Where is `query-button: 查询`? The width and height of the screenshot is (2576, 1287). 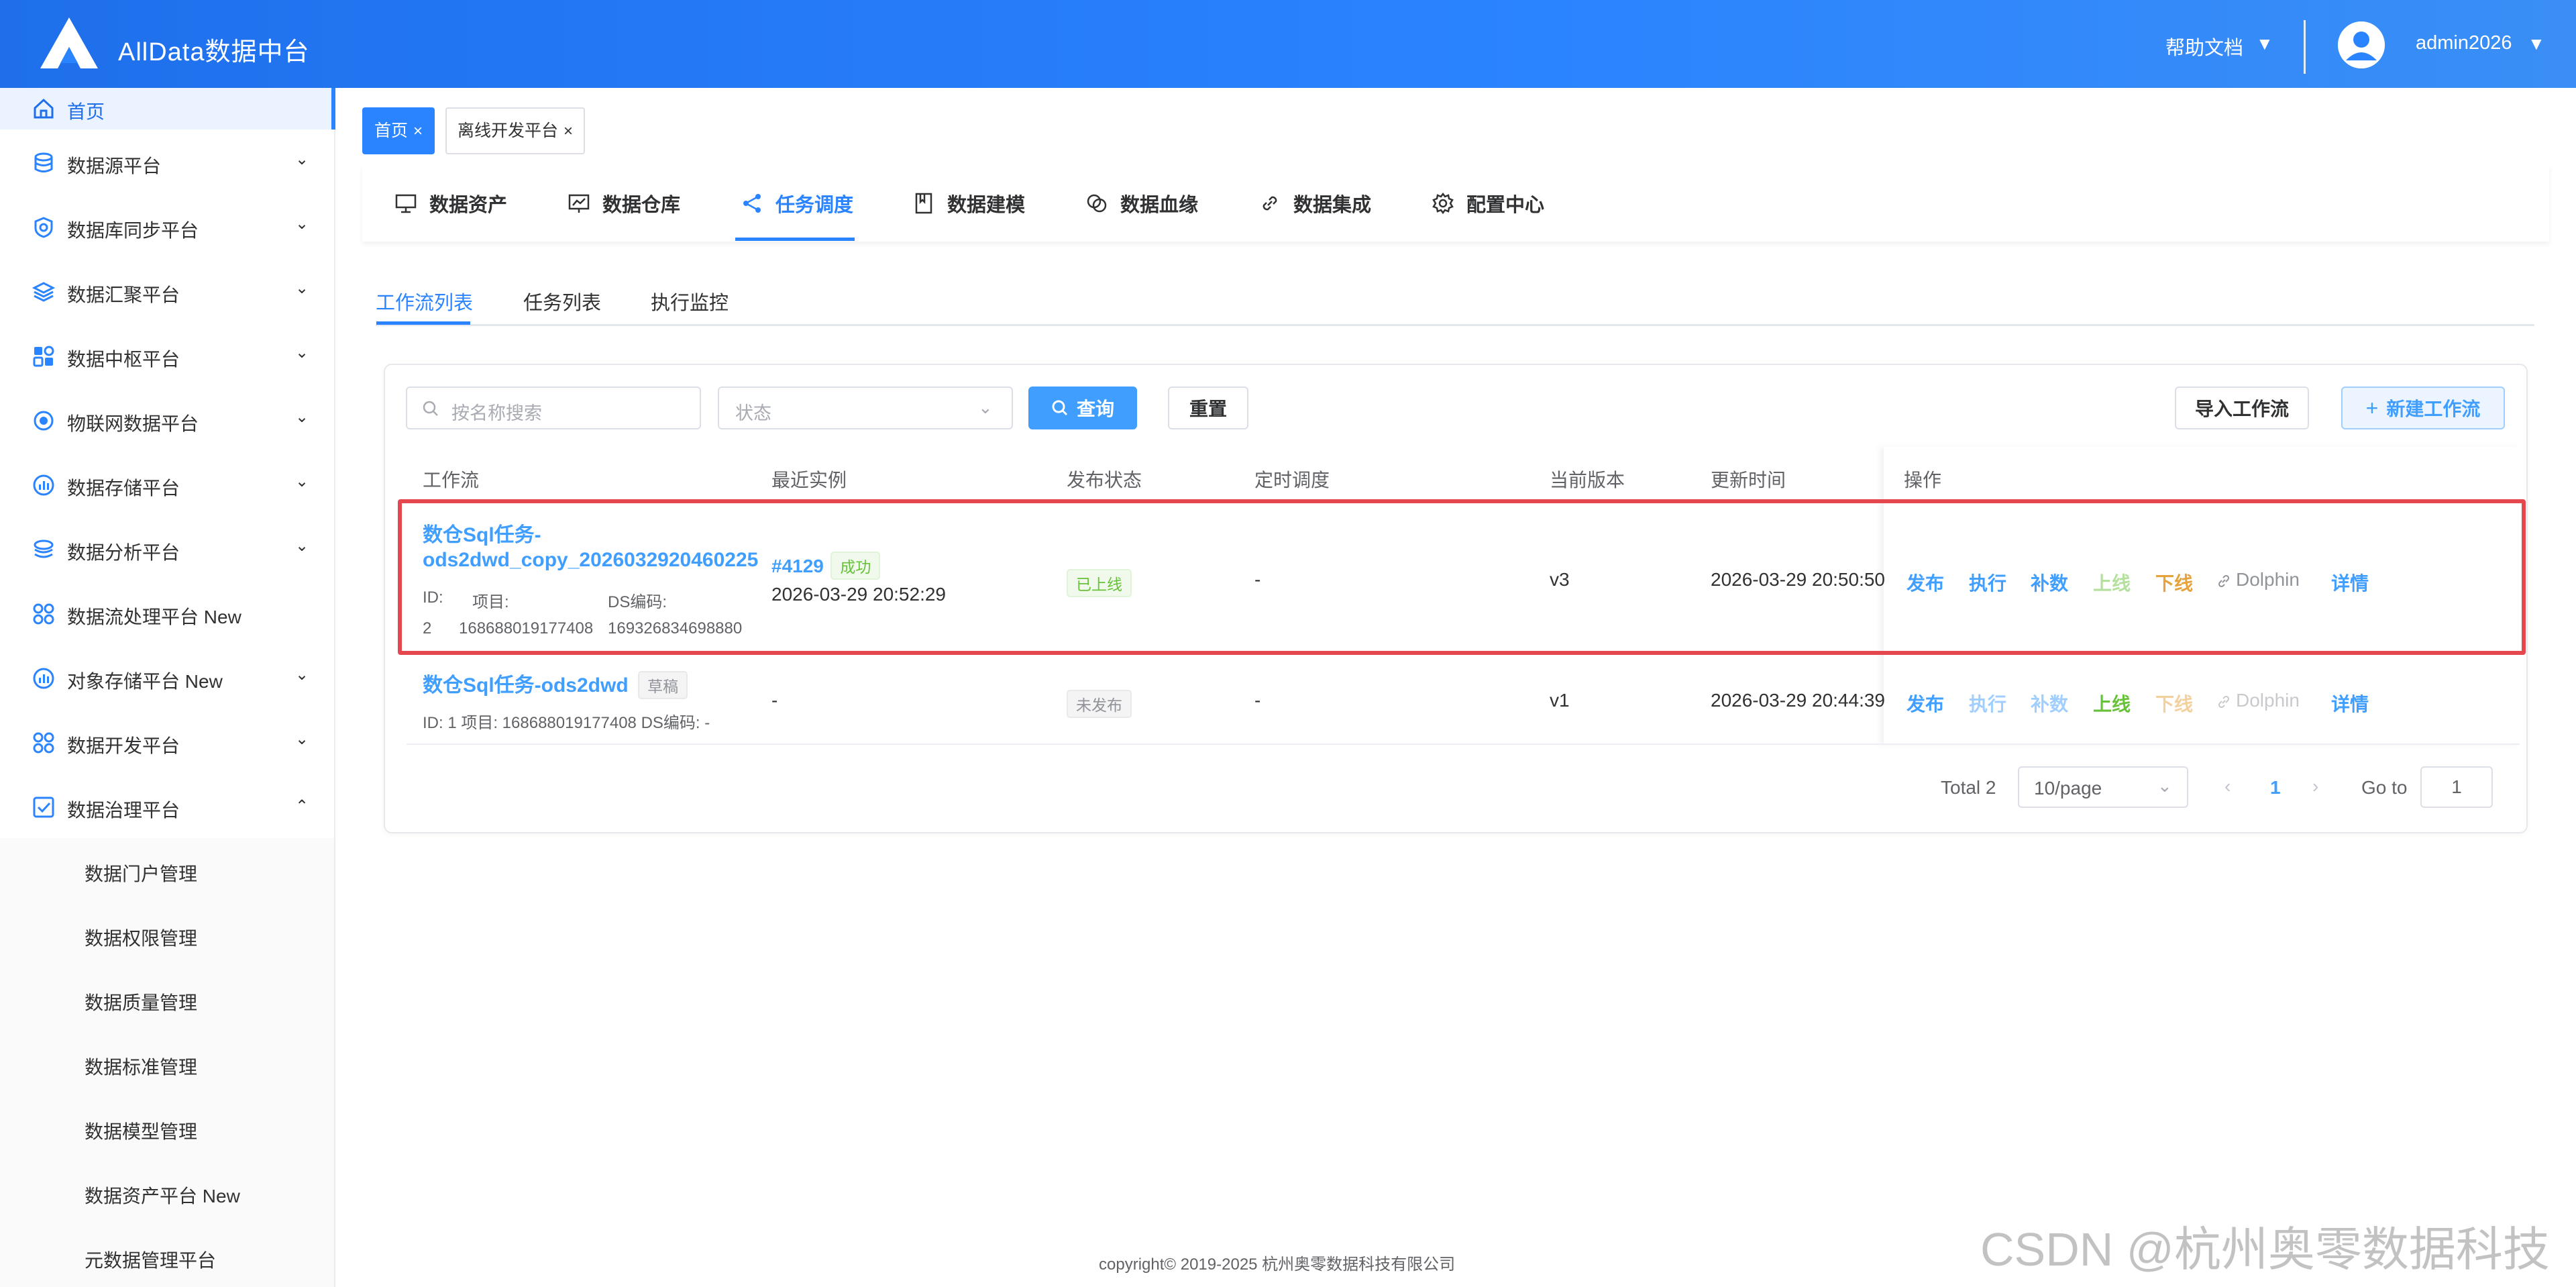 query-button: 查询 is located at coordinates (1082, 408).